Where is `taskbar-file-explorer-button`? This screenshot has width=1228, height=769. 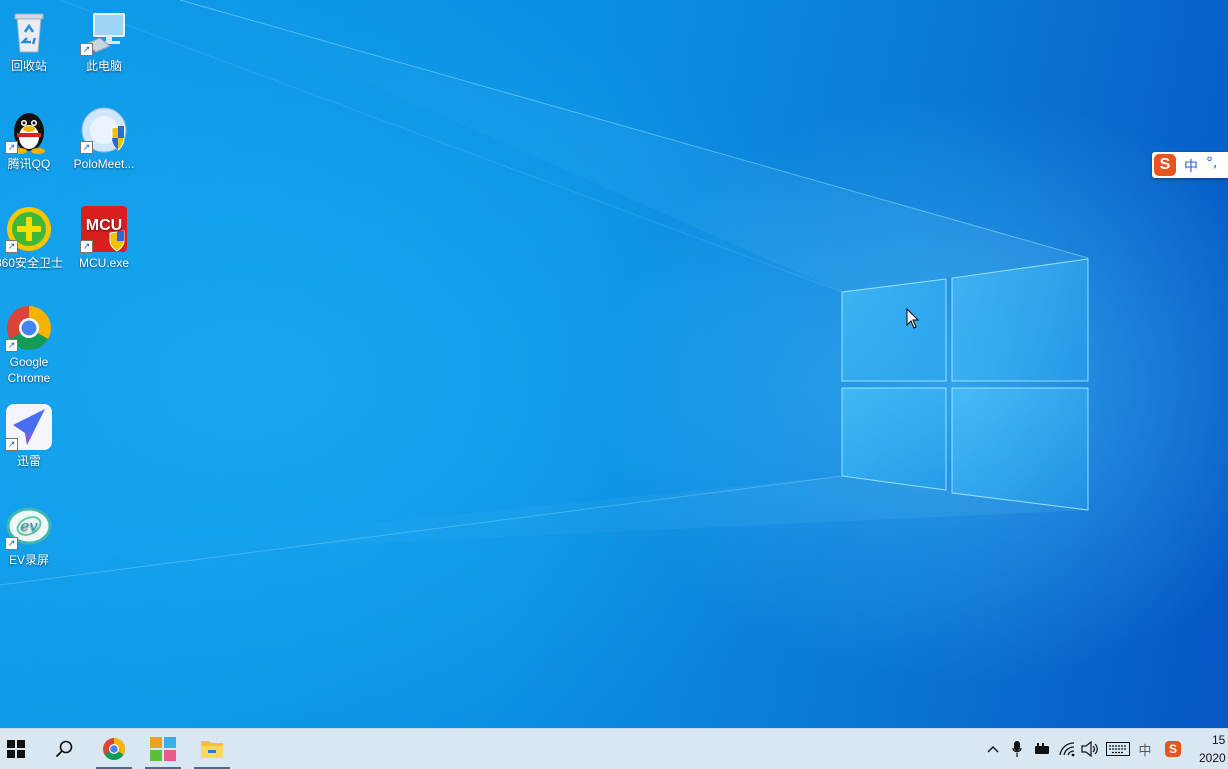
taskbar-file-explorer-button is located at coordinates (212, 749).